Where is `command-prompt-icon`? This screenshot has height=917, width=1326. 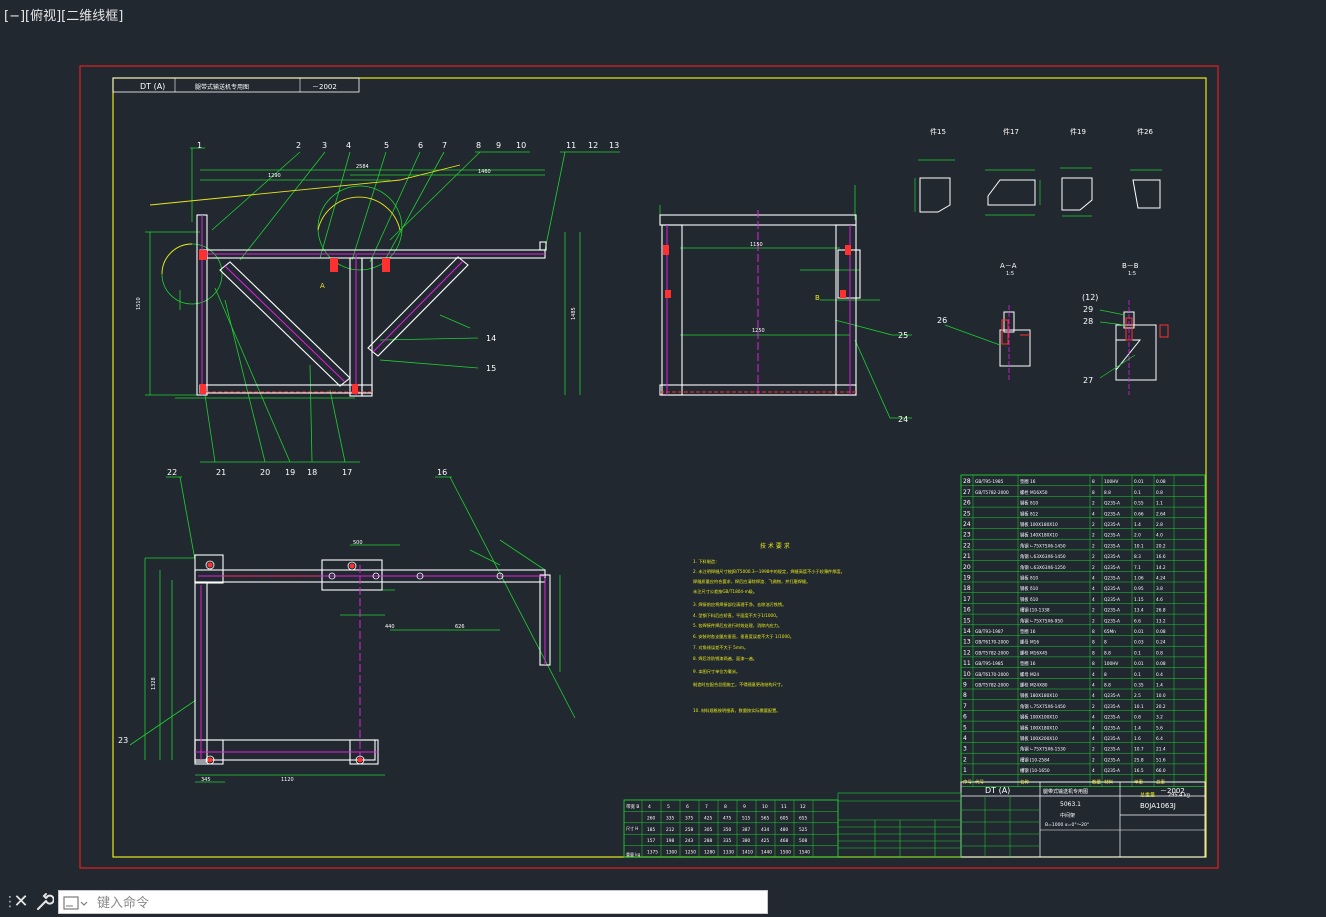
command-prompt-icon is located at coordinates (76, 903).